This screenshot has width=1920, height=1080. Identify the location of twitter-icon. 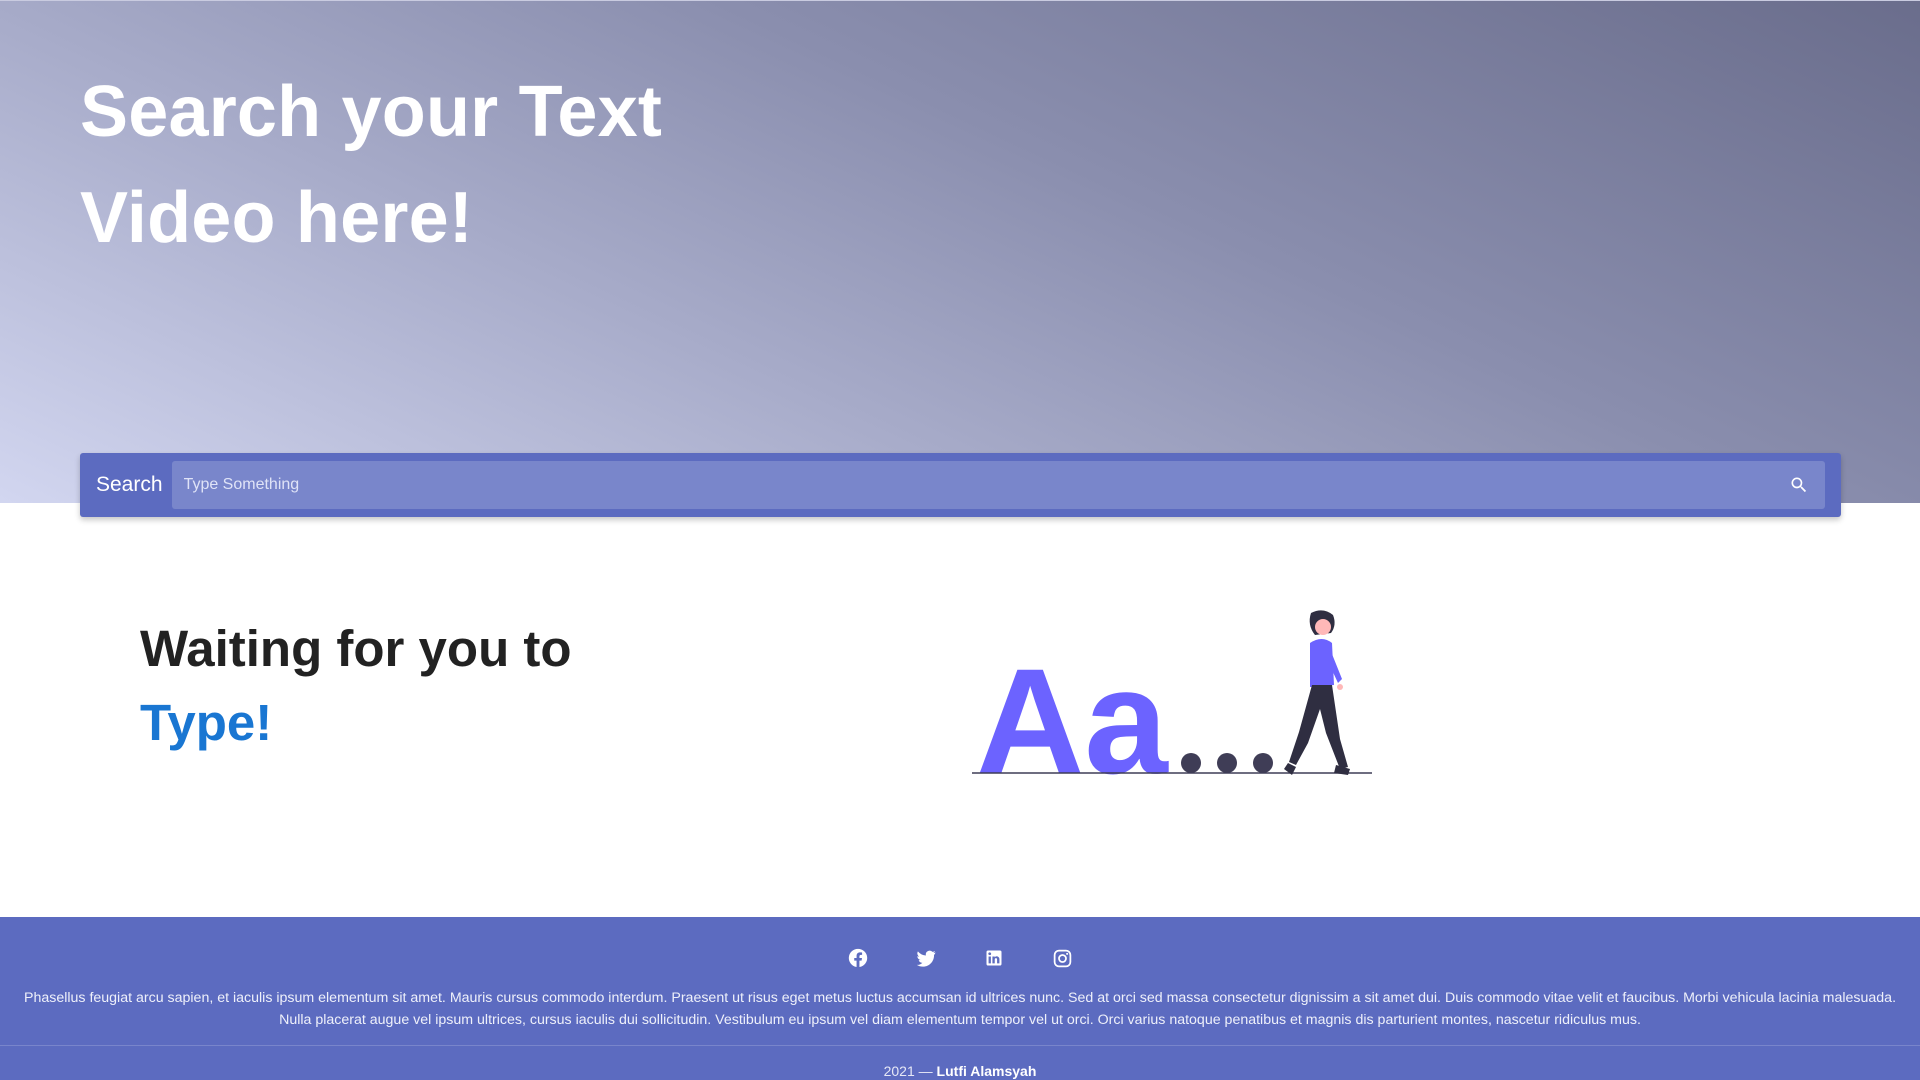
(926, 958).